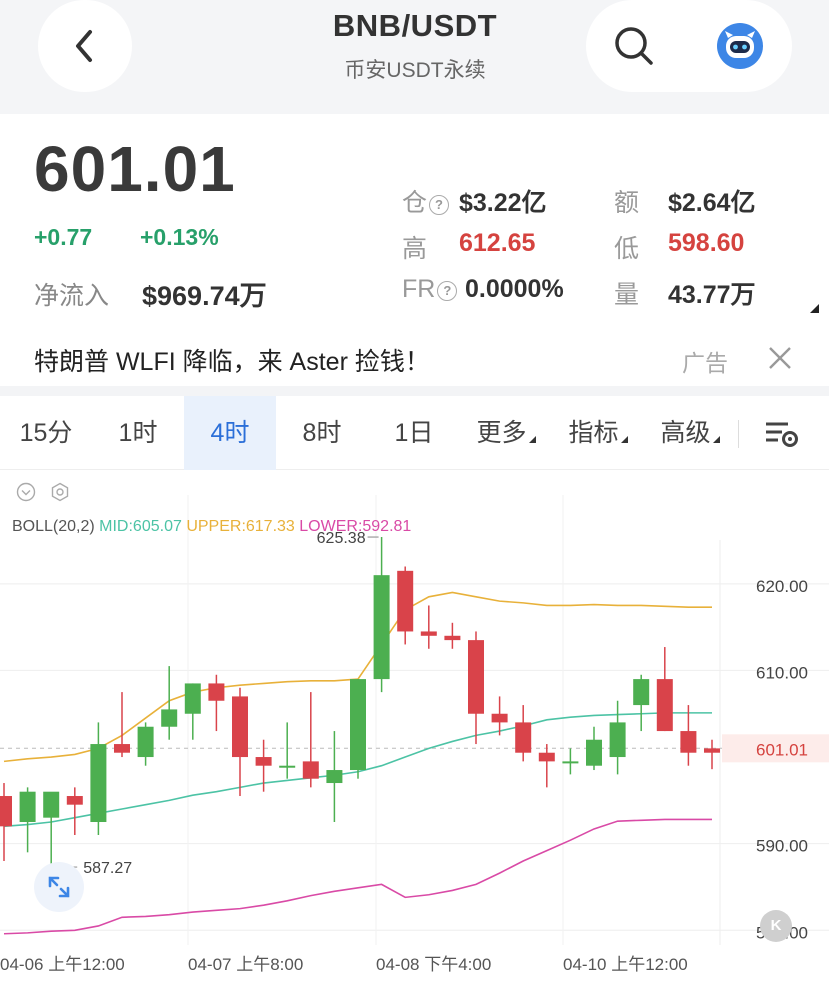 The height and width of the screenshot is (985, 829). I want to click on y-tick-label: 610.00, so click(782, 672).